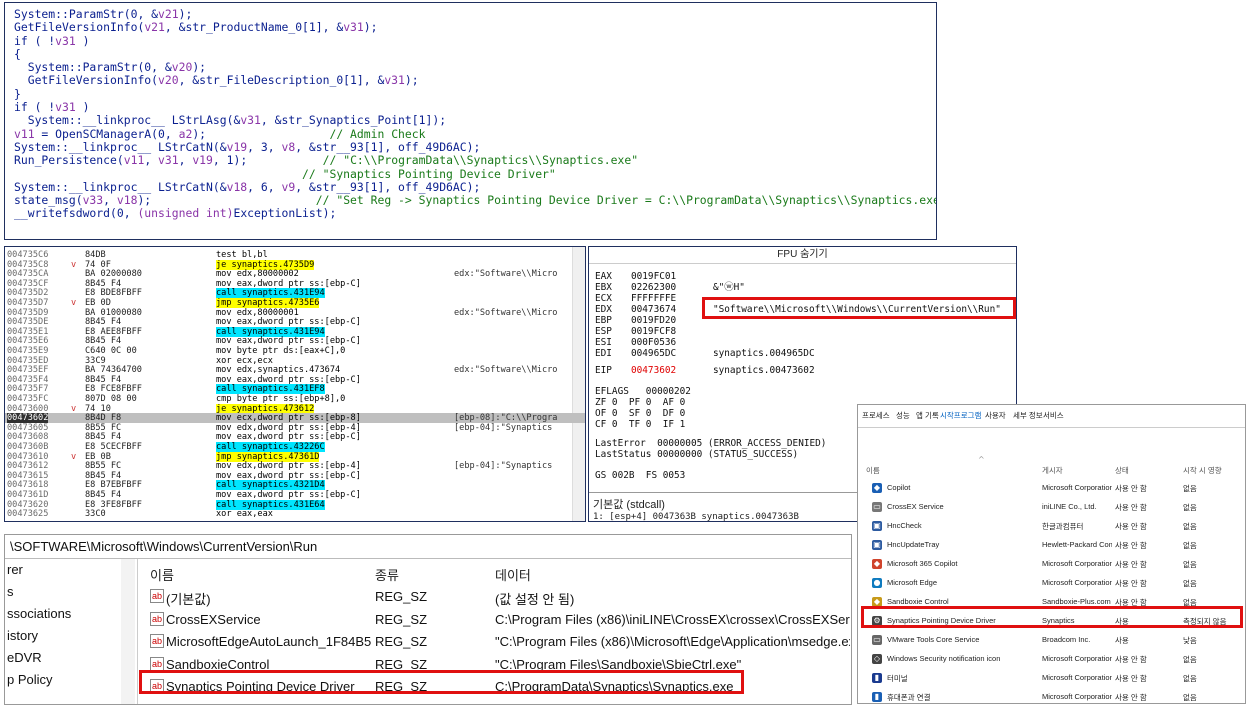 The image size is (1249, 707). I want to click on instruction-address: 004735F4, so click(27, 380).